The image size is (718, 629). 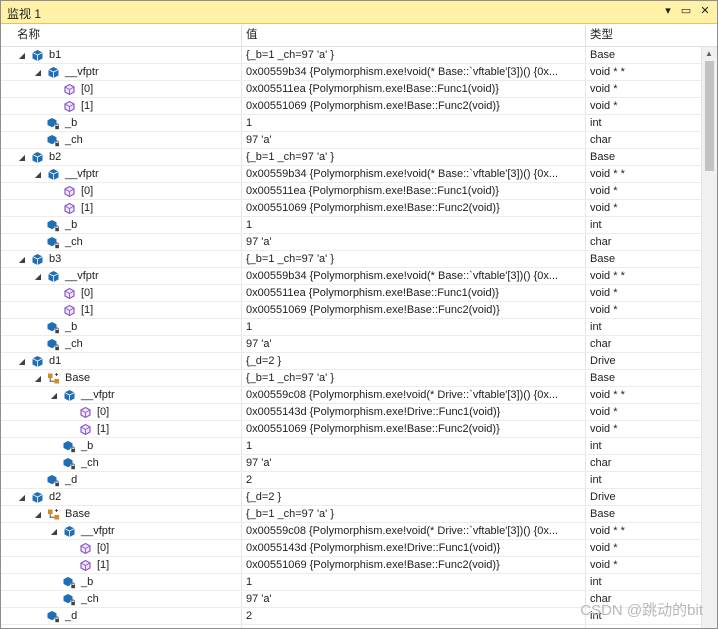 What do you see at coordinates (709, 116) in the screenshot?
I see `scrollbar-thumb` at bounding box center [709, 116].